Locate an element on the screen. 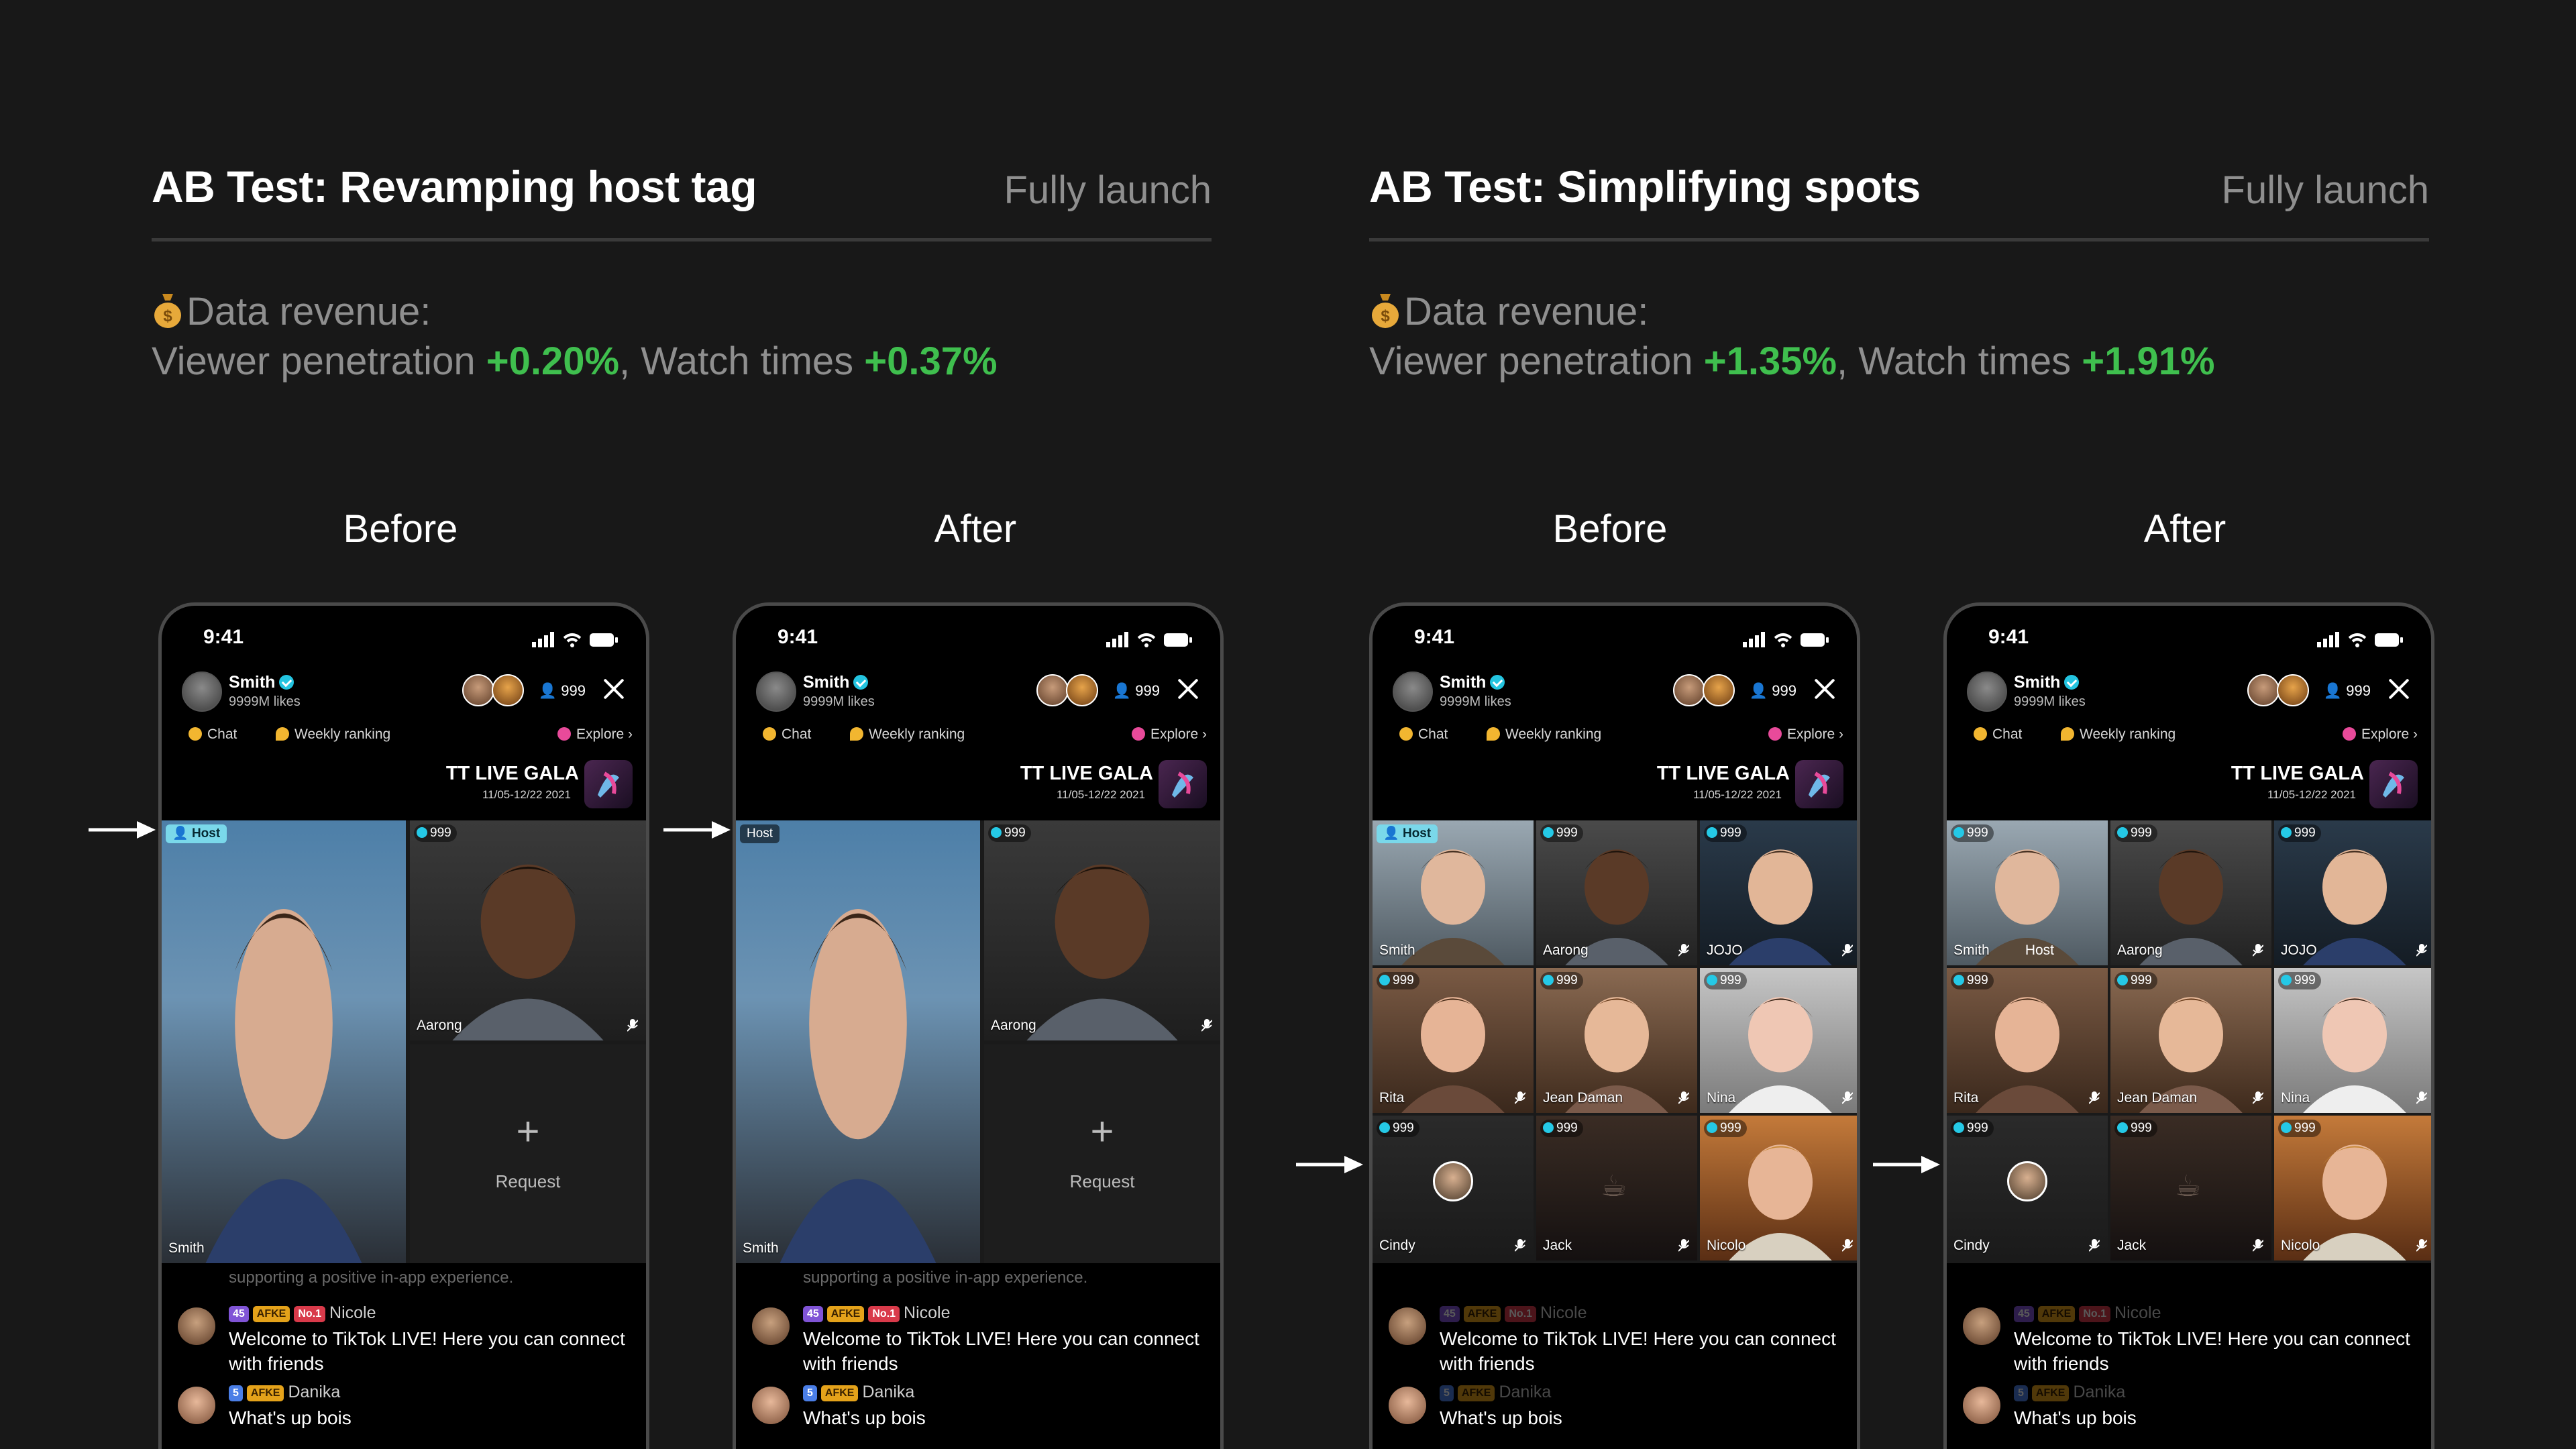  guest-grid: 👤 Host Smith 999 Aarong + Request is located at coordinates (404, 1041).